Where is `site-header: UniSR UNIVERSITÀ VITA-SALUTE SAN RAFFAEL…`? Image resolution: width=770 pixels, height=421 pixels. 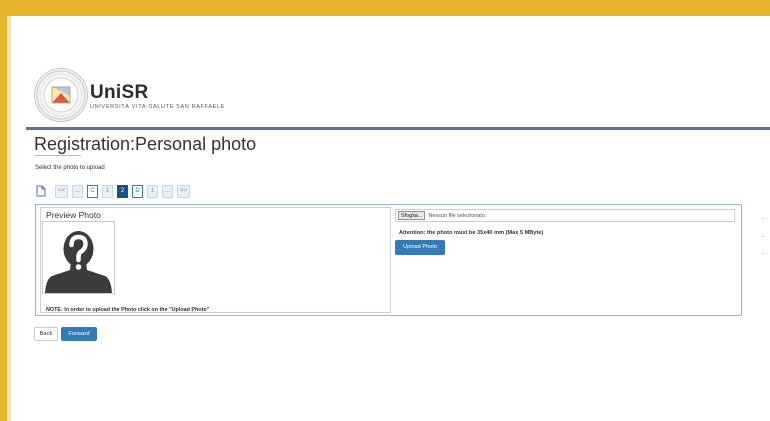 site-header: UniSR UNIVERSITÀ VITA-SALUTE SAN RAFFAEL… is located at coordinates (390, 95).